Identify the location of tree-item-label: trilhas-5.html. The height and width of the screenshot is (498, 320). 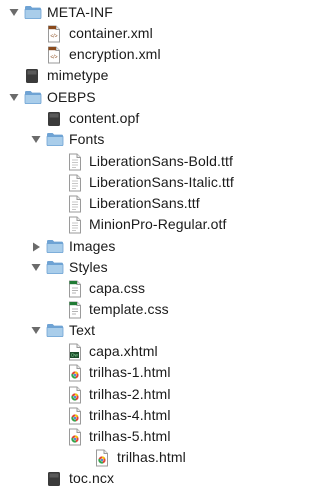
(130, 436).